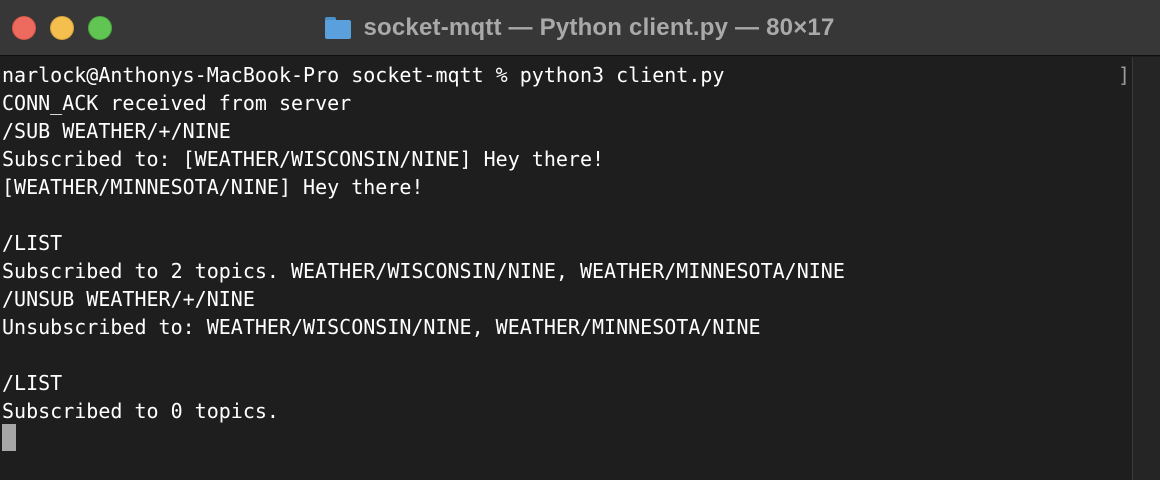  Describe the element at coordinates (338, 28) in the screenshot. I see `folder-icon` at that location.